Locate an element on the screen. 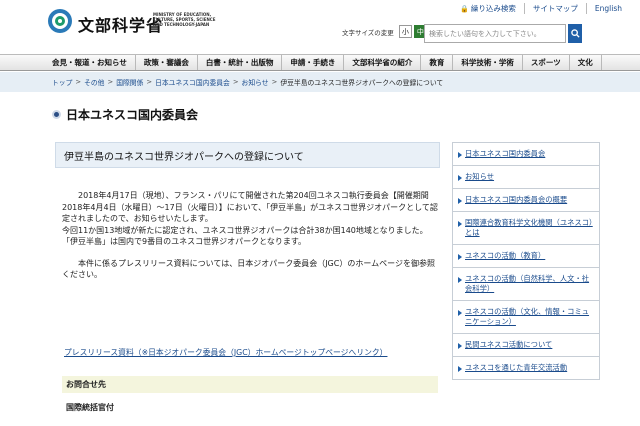  breadcrumb-item: その他 is located at coordinates (94, 82).